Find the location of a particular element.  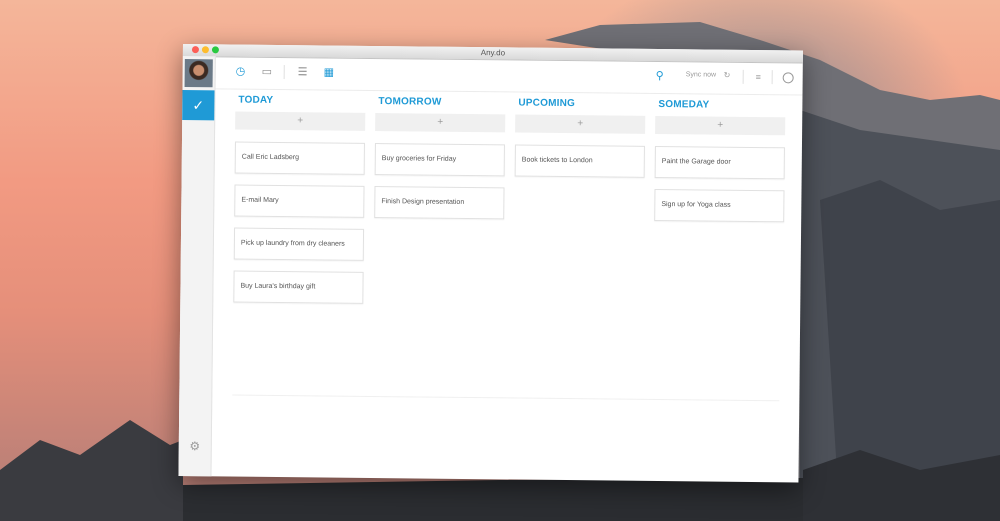

task-card: Buy groceries for Friday is located at coordinates (439, 160).